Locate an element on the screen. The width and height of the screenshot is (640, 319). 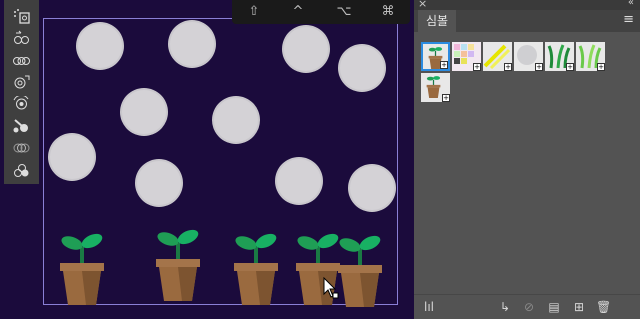
symbol-thumb-grass-light: + is located at coordinates (590, 56).